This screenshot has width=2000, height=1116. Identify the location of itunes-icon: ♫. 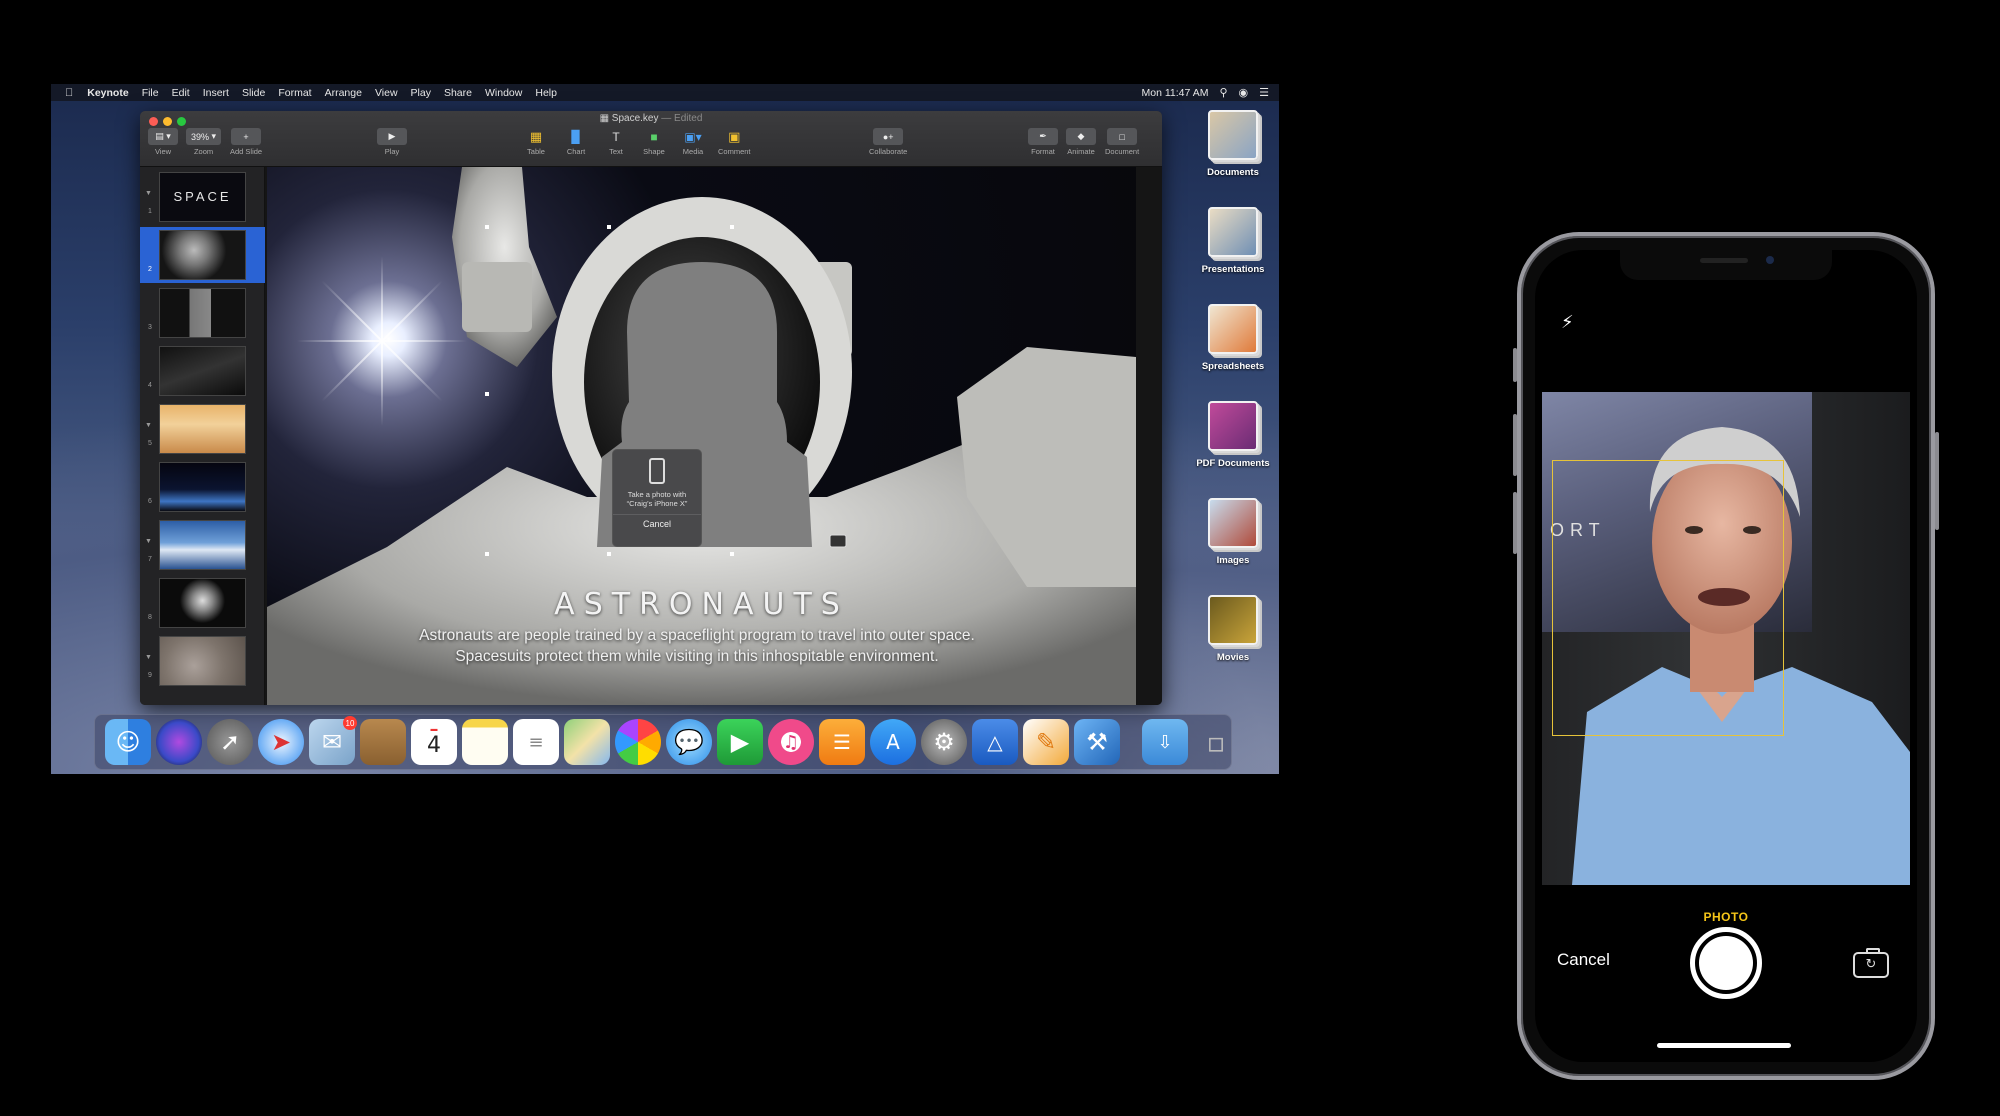
(791, 742).